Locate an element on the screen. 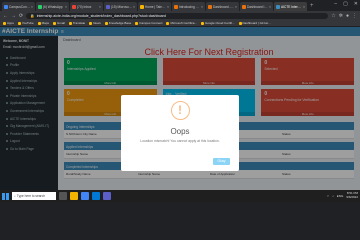  browser-tab: Dashboard - ... × is located at coordinates (222, 6).